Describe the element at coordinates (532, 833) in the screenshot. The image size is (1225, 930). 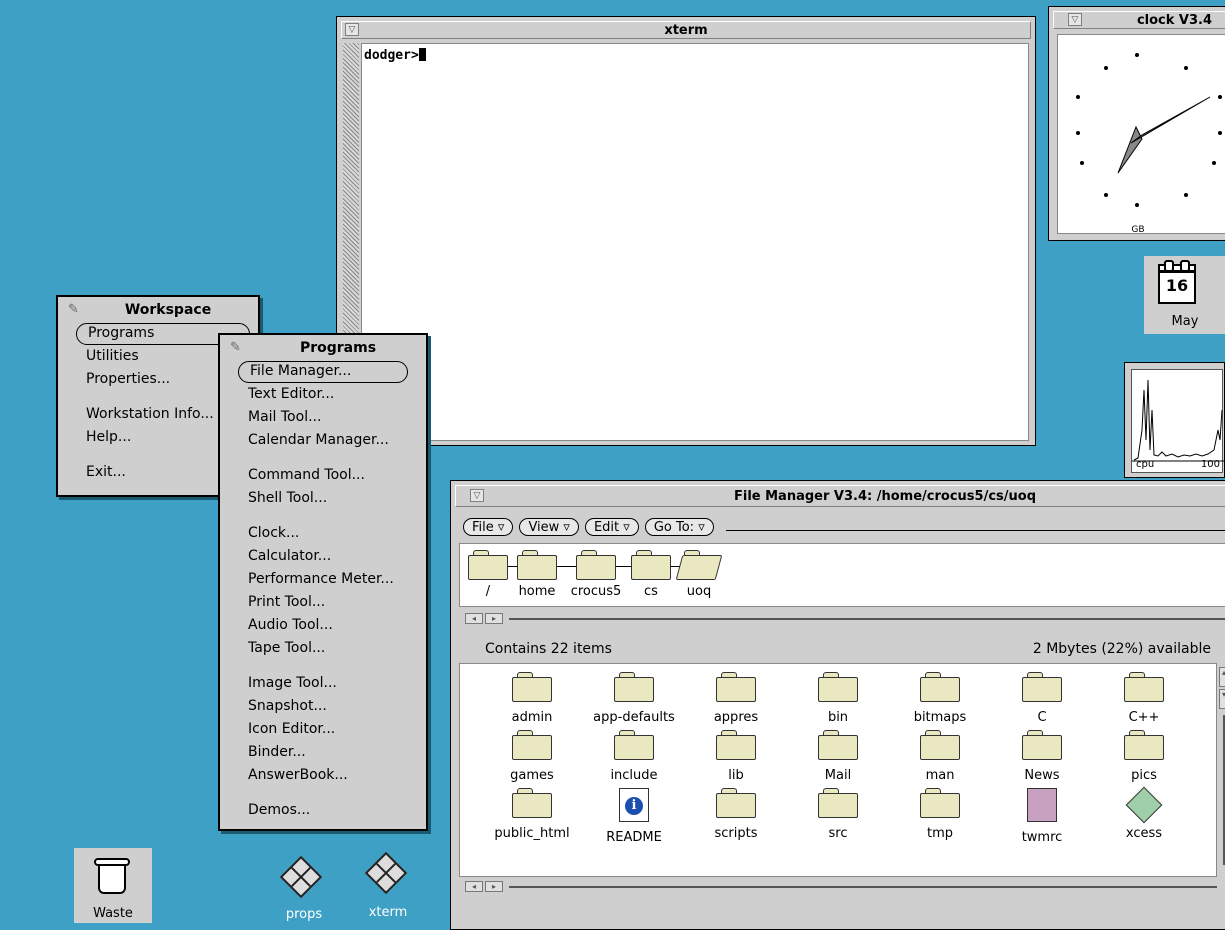
I see `file-item-label: public_html` at that location.